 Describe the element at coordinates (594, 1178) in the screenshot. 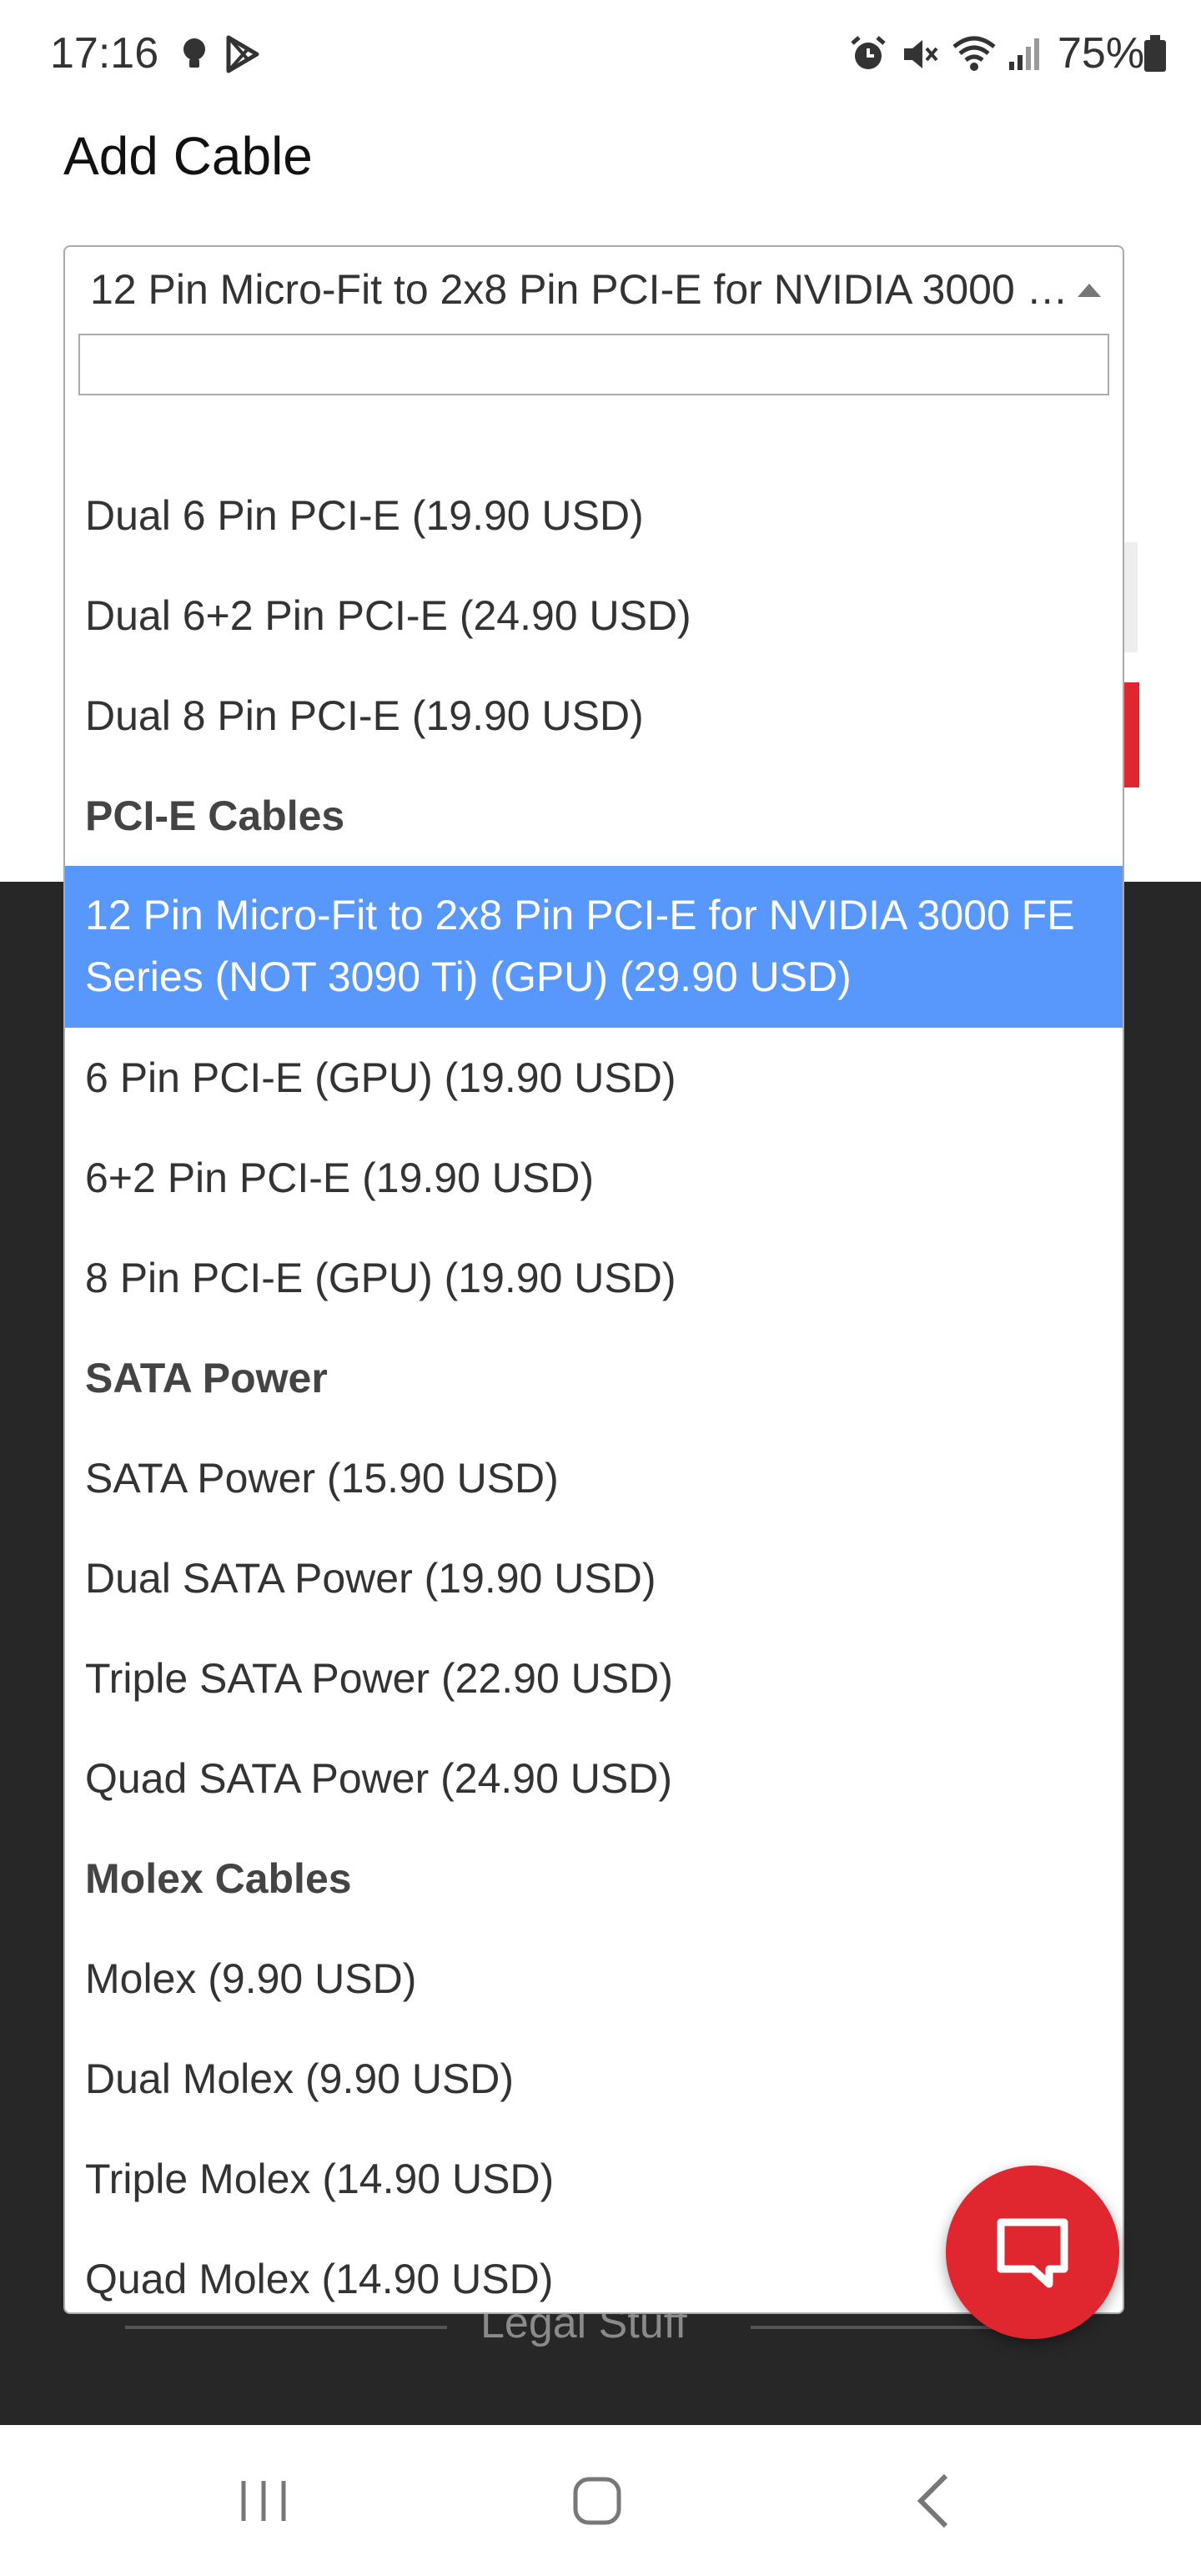

I see `dropdown-option: 6+2 Pin PCI-E (19.90 USD)` at that location.